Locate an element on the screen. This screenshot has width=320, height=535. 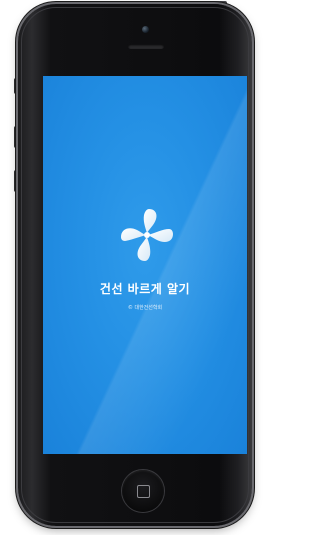
front-camera-icon is located at coordinates (145, 29).